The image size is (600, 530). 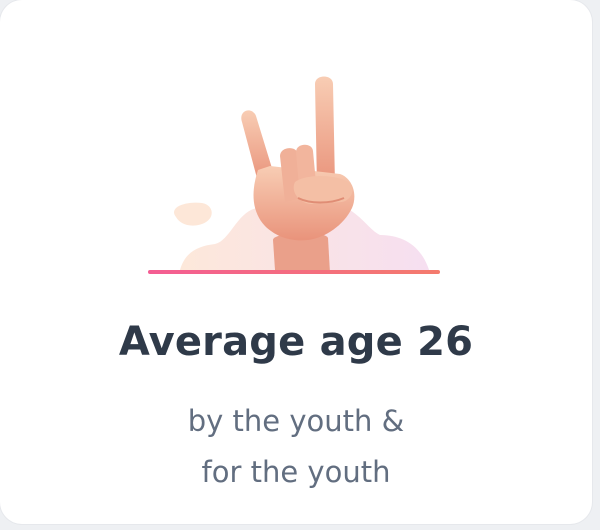 I want to click on subtitle-line-1: by the youth &, so click(x=296, y=421).